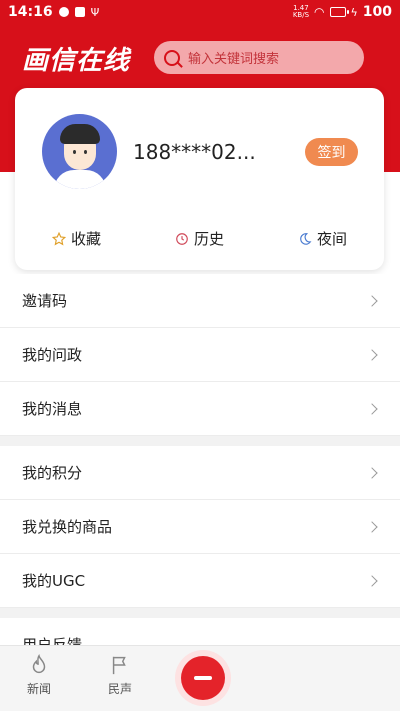 Image resolution: width=400 pixels, height=711 pixels. What do you see at coordinates (200, 473) in the screenshot?
I see `menu-item-my-points: 我的积分` at bounding box center [200, 473].